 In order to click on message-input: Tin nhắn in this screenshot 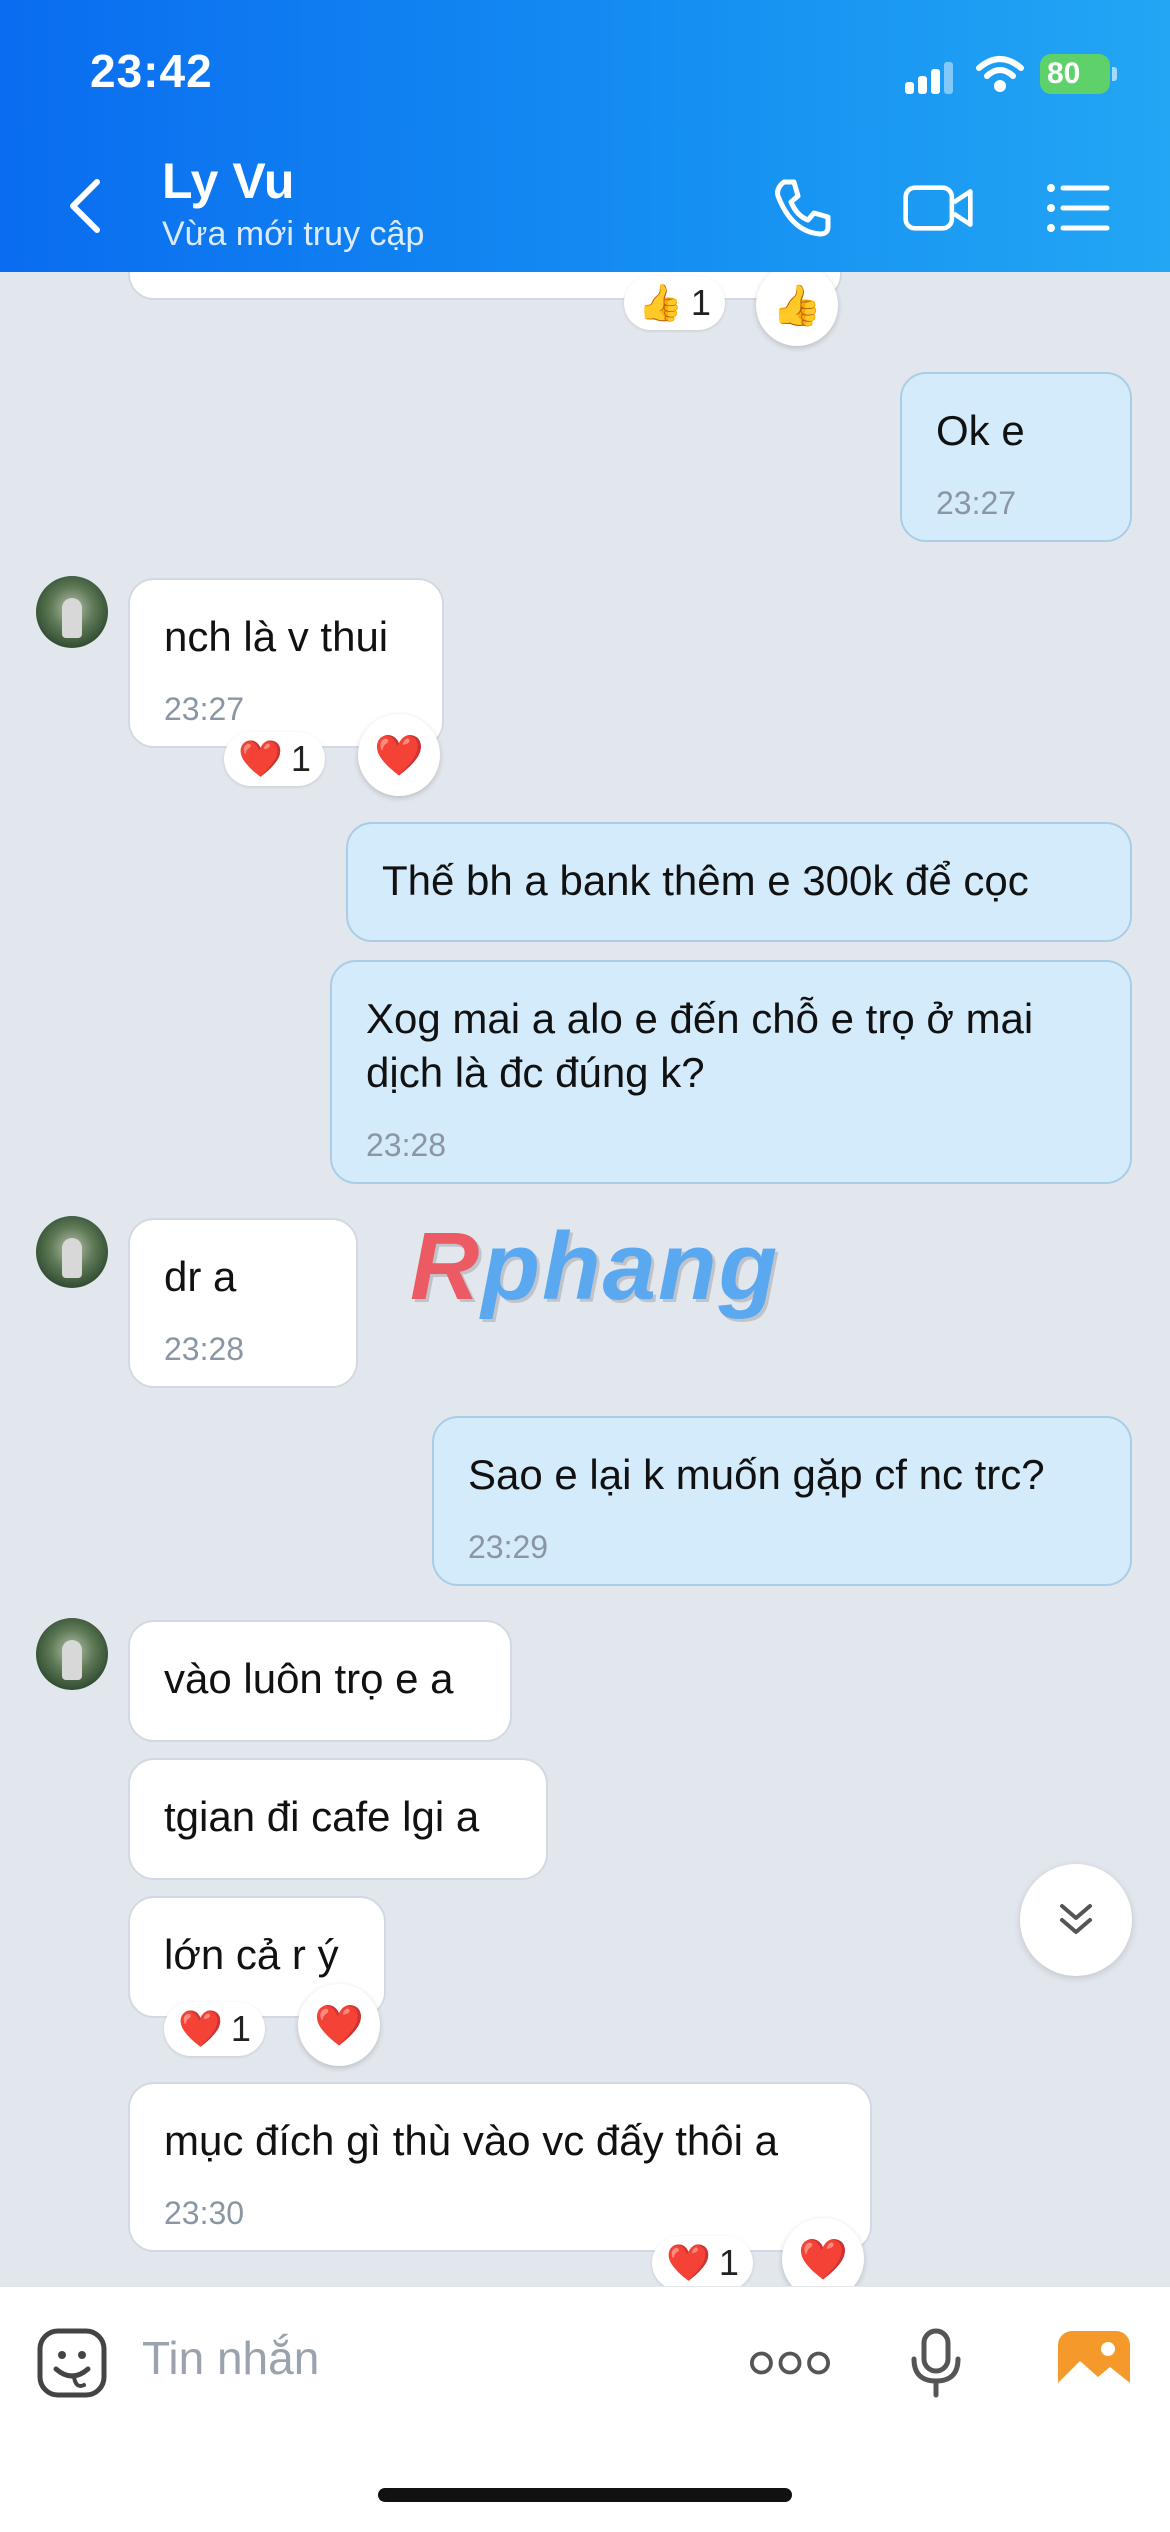, I will do `click(230, 2358)`.